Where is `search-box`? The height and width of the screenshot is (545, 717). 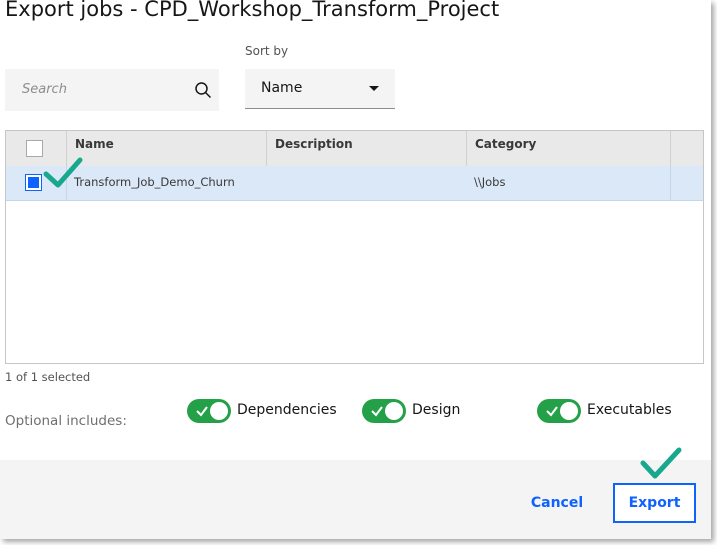 search-box is located at coordinates (112, 90).